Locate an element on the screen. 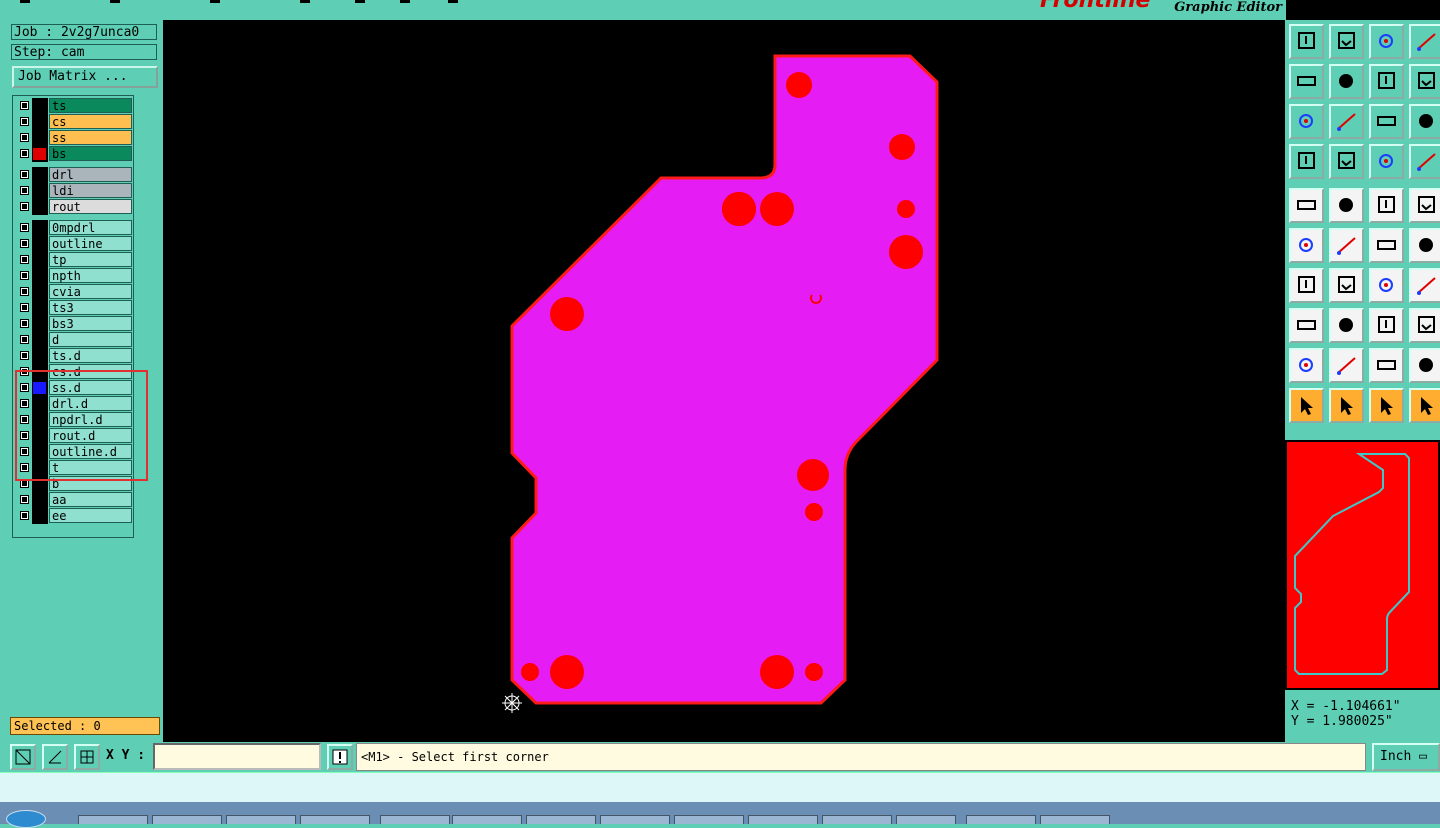 This screenshot has width=1440, height=828. snap-grid-button is located at coordinates (1346, 161).